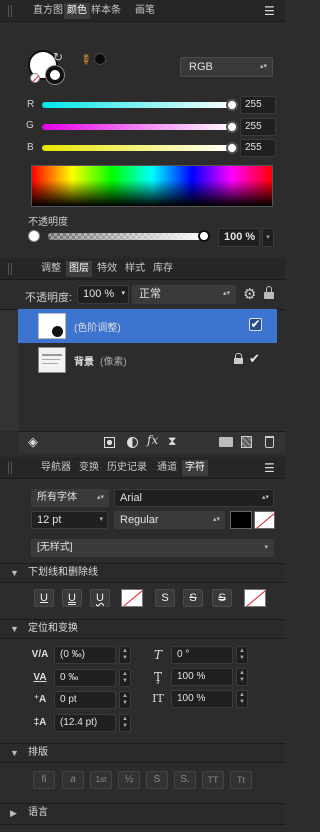 Image resolution: width=320 pixels, height=832 pixels. Describe the element at coordinates (85, 700) in the screenshot. I see `baseline-shift-field: 0 pt` at that location.